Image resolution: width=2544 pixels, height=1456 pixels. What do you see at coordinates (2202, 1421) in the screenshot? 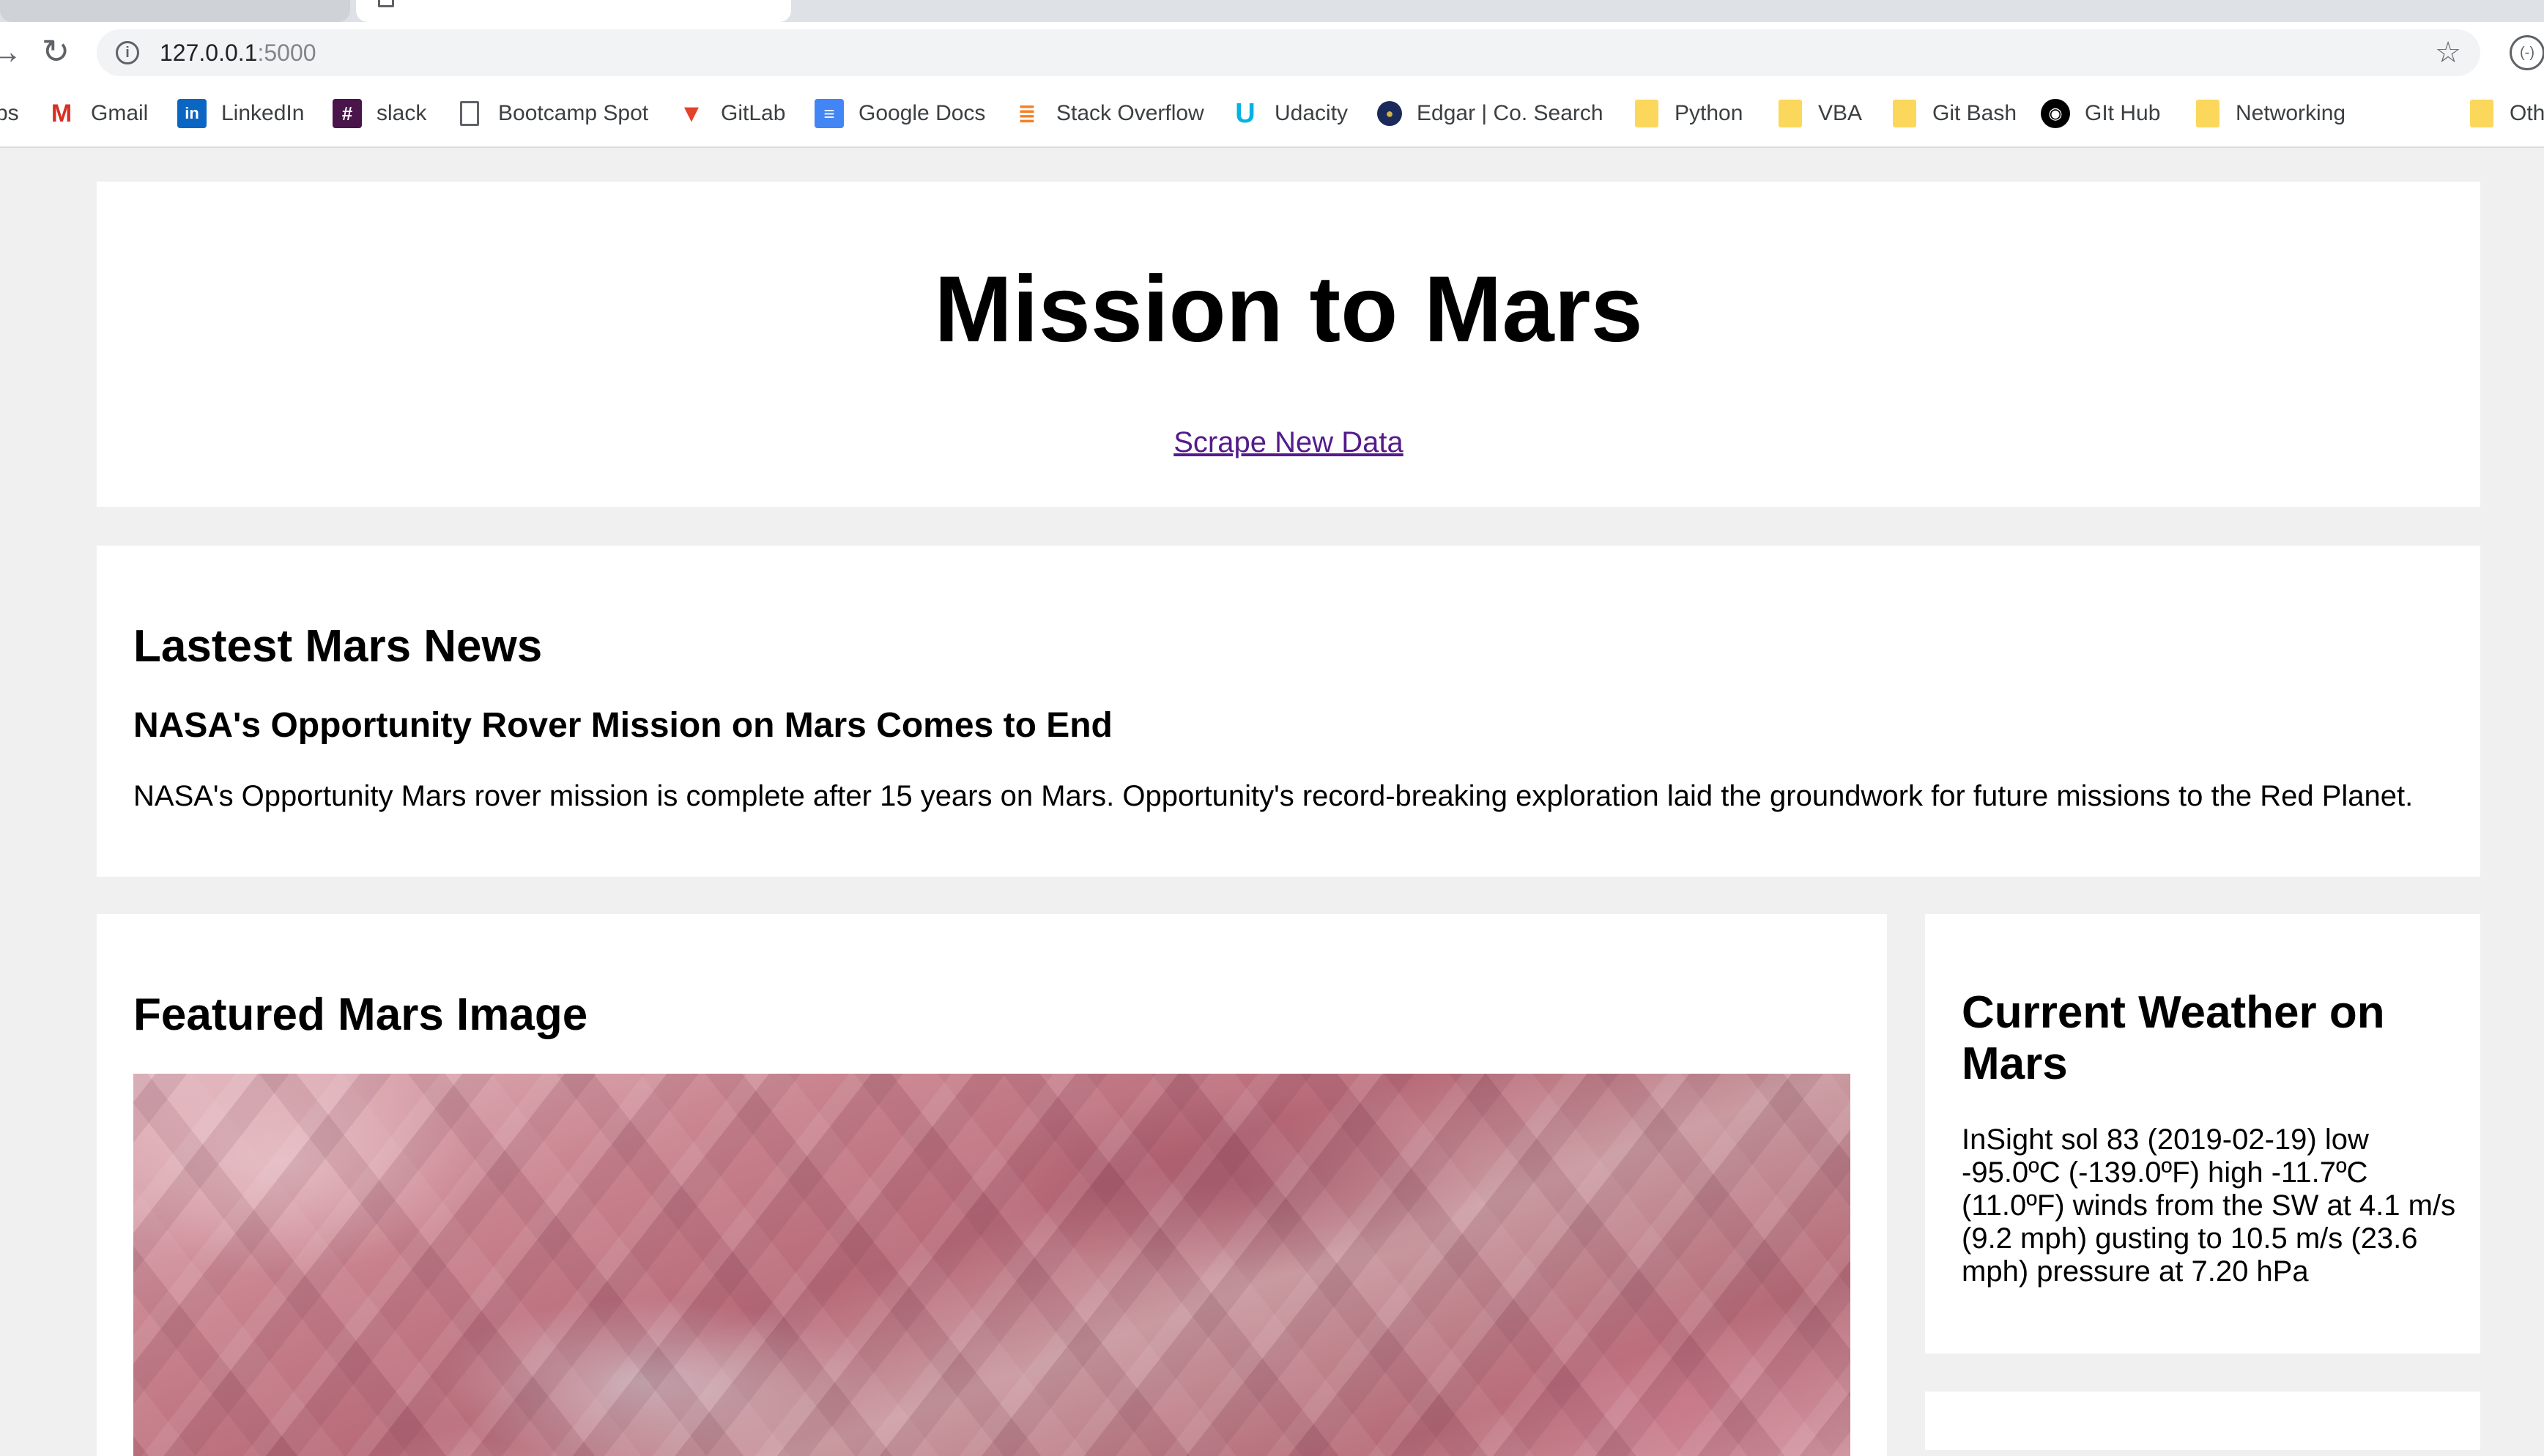
I see `facts-panel` at bounding box center [2202, 1421].